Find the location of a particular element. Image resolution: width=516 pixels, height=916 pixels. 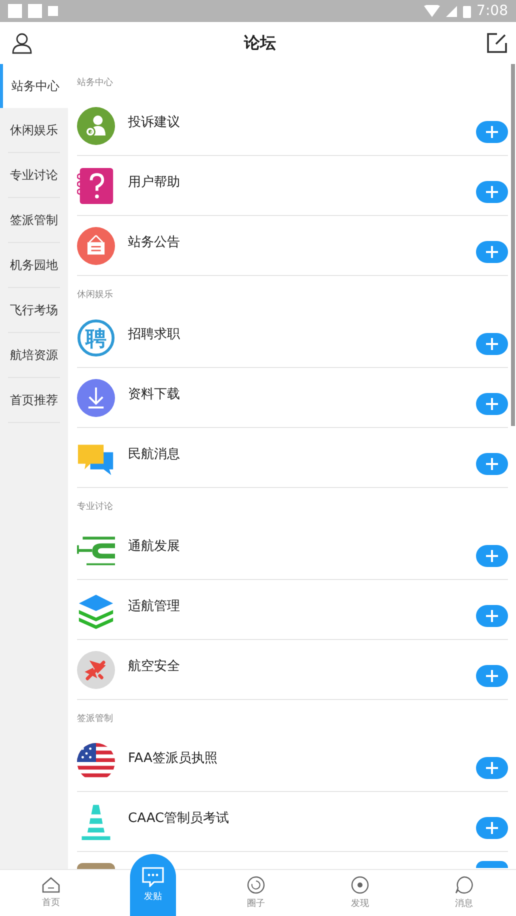

sidebar-item: 机务园地 is located at coordinates (34, 265).